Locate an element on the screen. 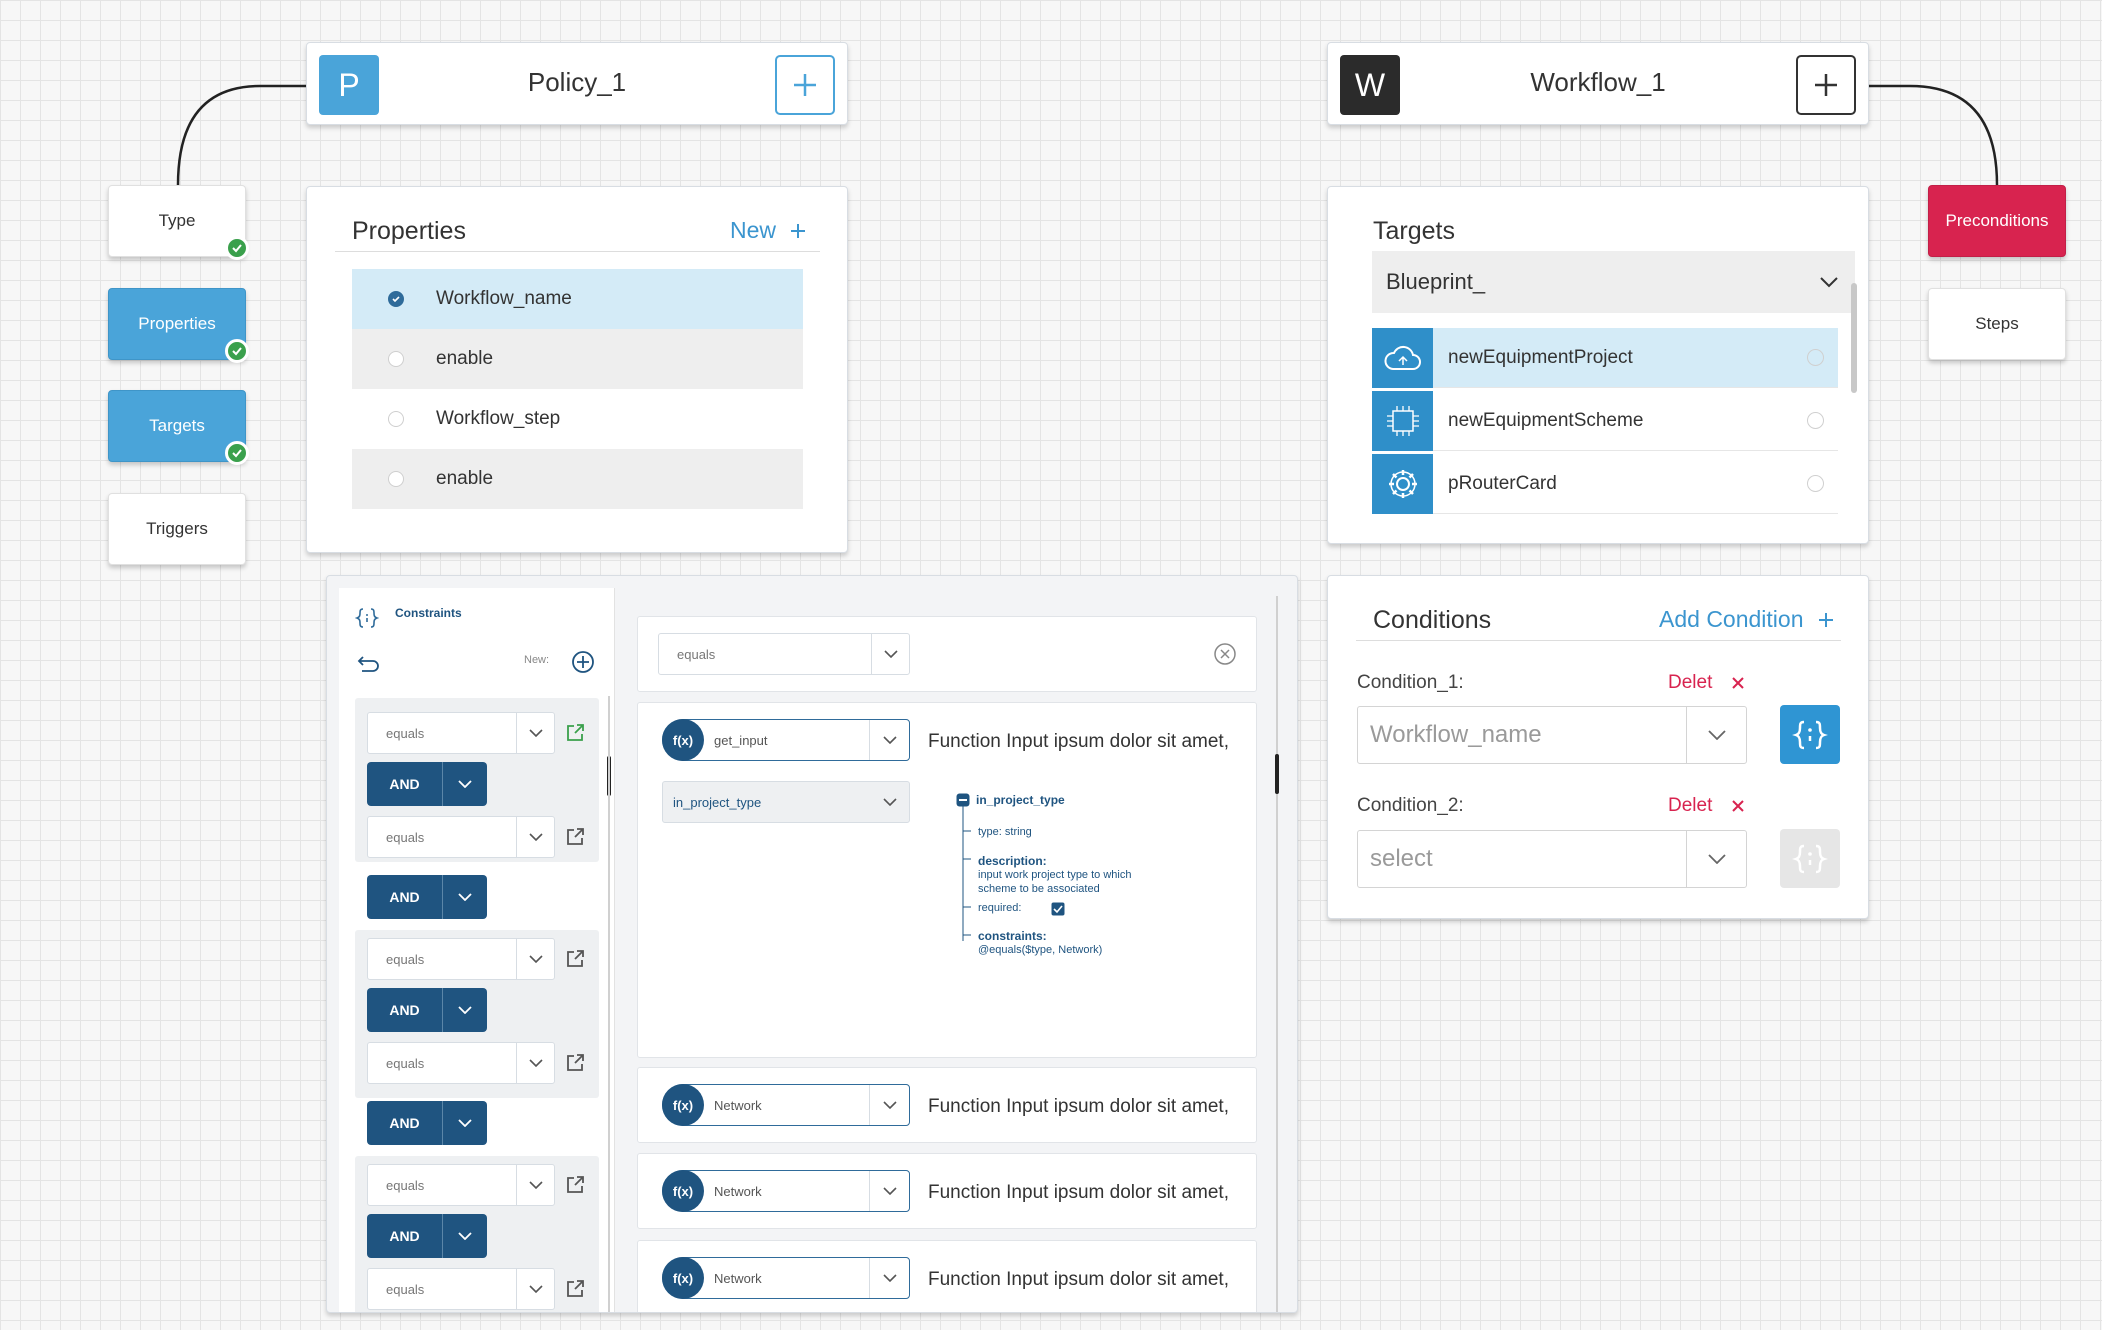  property-row: Workflow_name is located at coordinates (577, 299).